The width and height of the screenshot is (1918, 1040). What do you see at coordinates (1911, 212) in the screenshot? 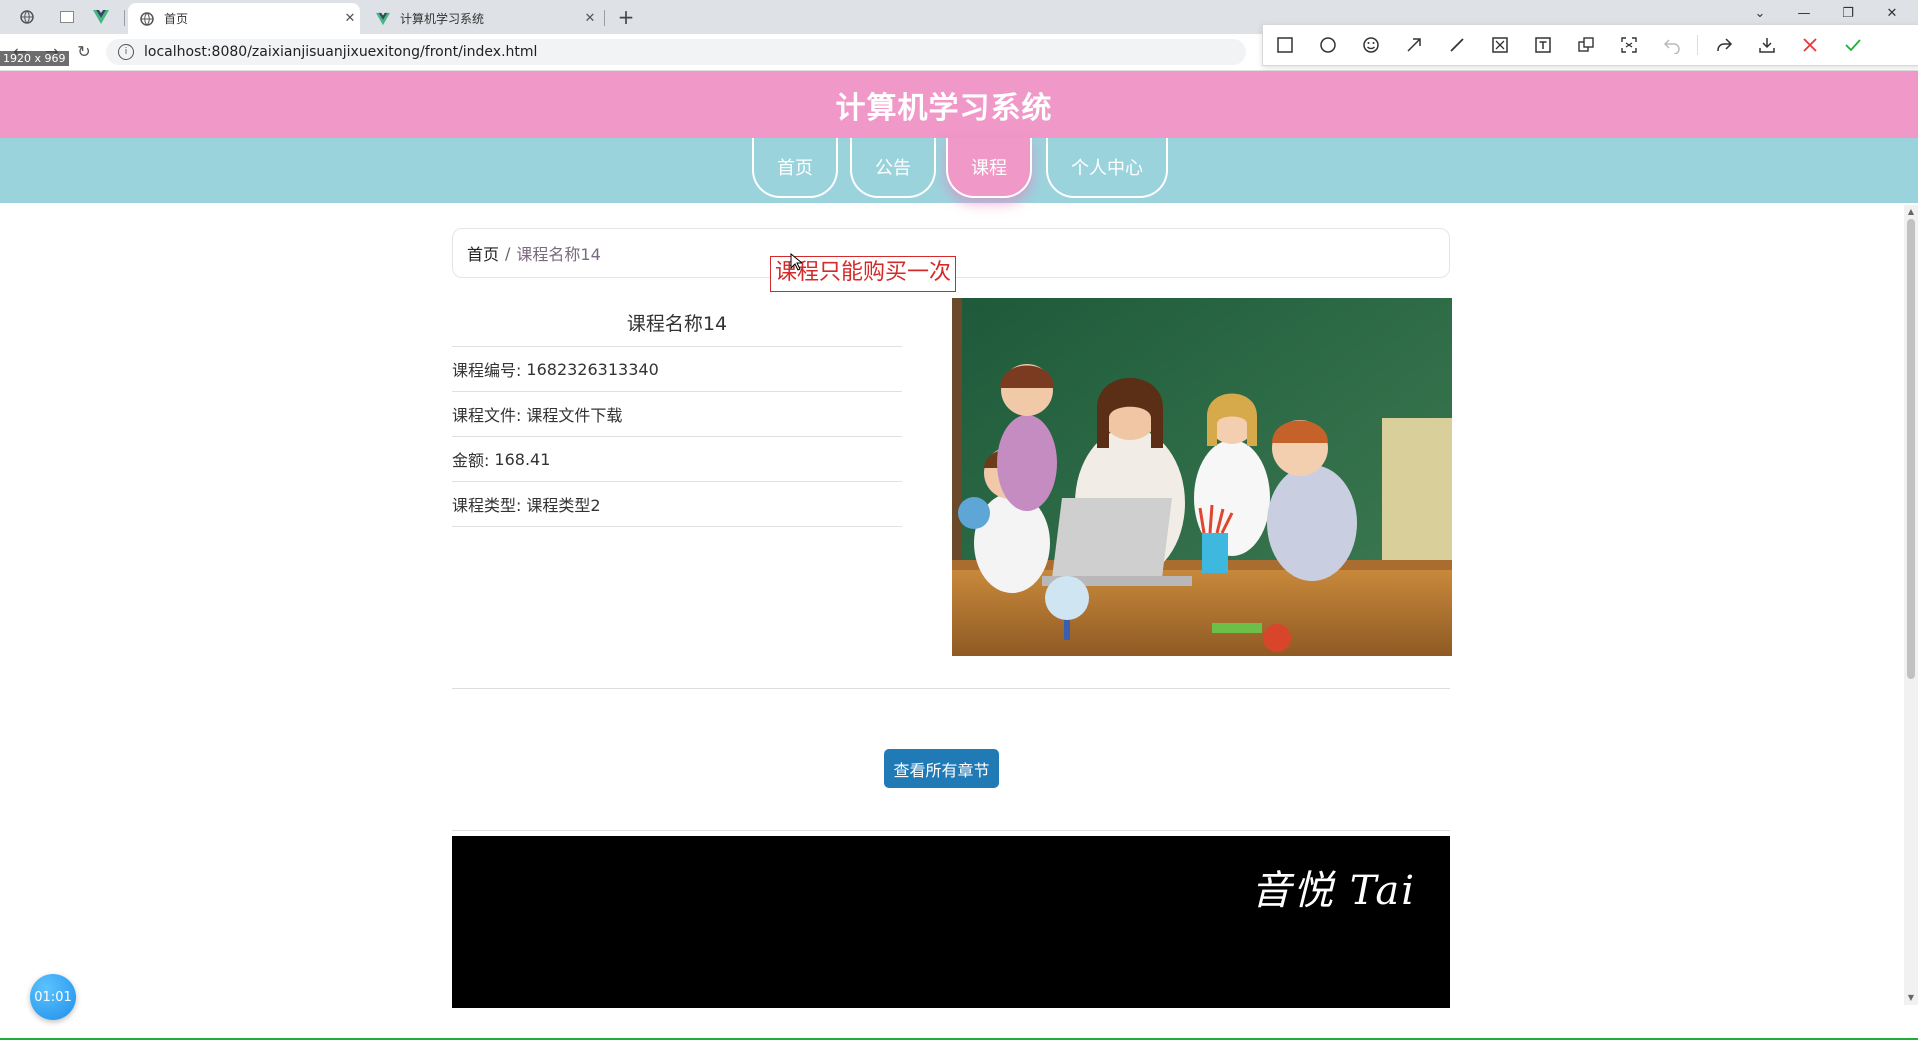
I see `scroll-up-icon: ▲` at bounding box center [1911, 212].